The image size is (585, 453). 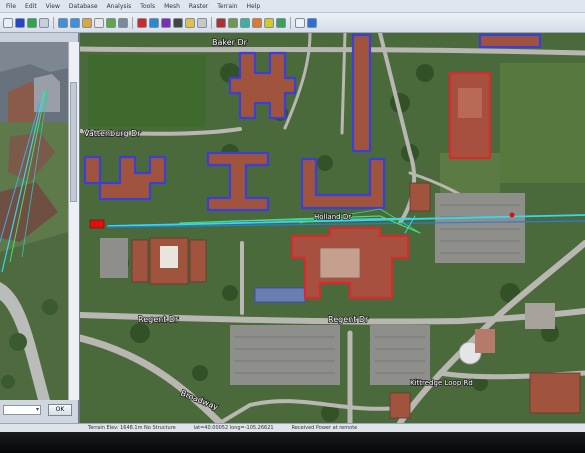 I want to click on select-icon, so click(x=99, y=22).